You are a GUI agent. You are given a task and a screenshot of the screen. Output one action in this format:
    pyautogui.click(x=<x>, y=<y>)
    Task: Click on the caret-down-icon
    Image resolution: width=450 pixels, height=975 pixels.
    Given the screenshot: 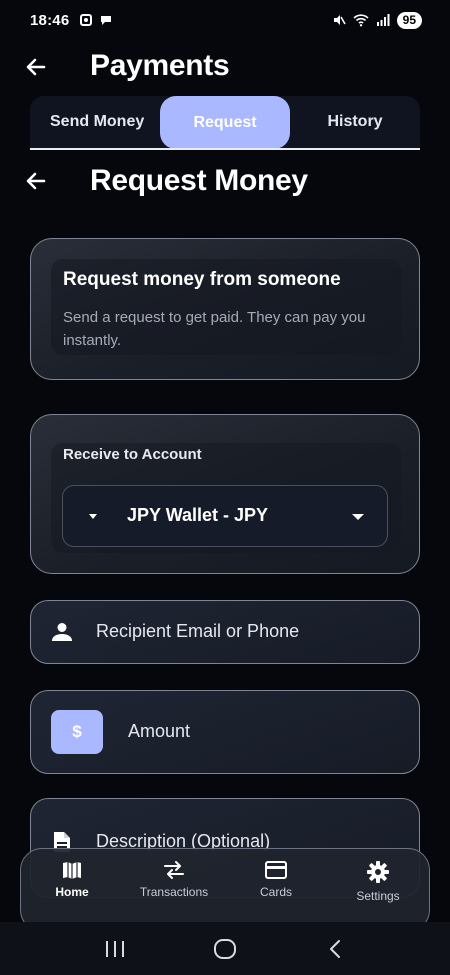 What is the action you would take?
    pyautogui.click(x=93, y=516)
    